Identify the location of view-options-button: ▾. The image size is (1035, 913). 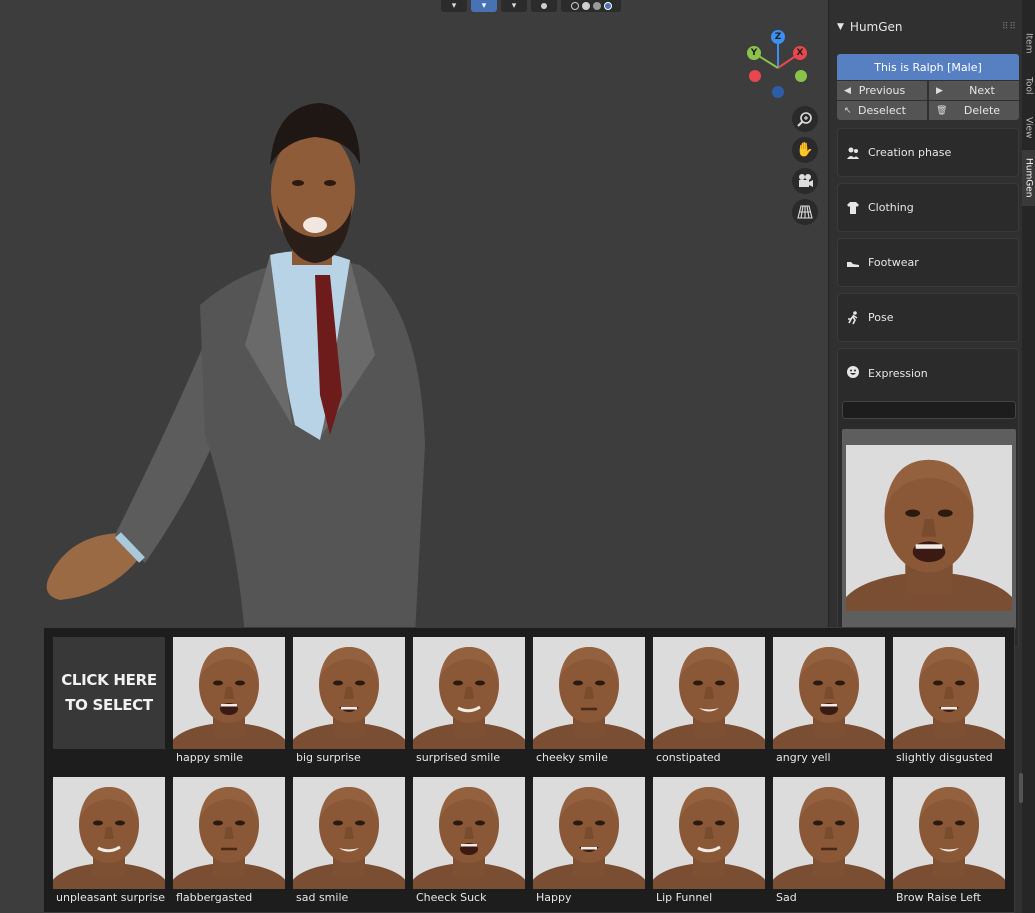
(454, 6).